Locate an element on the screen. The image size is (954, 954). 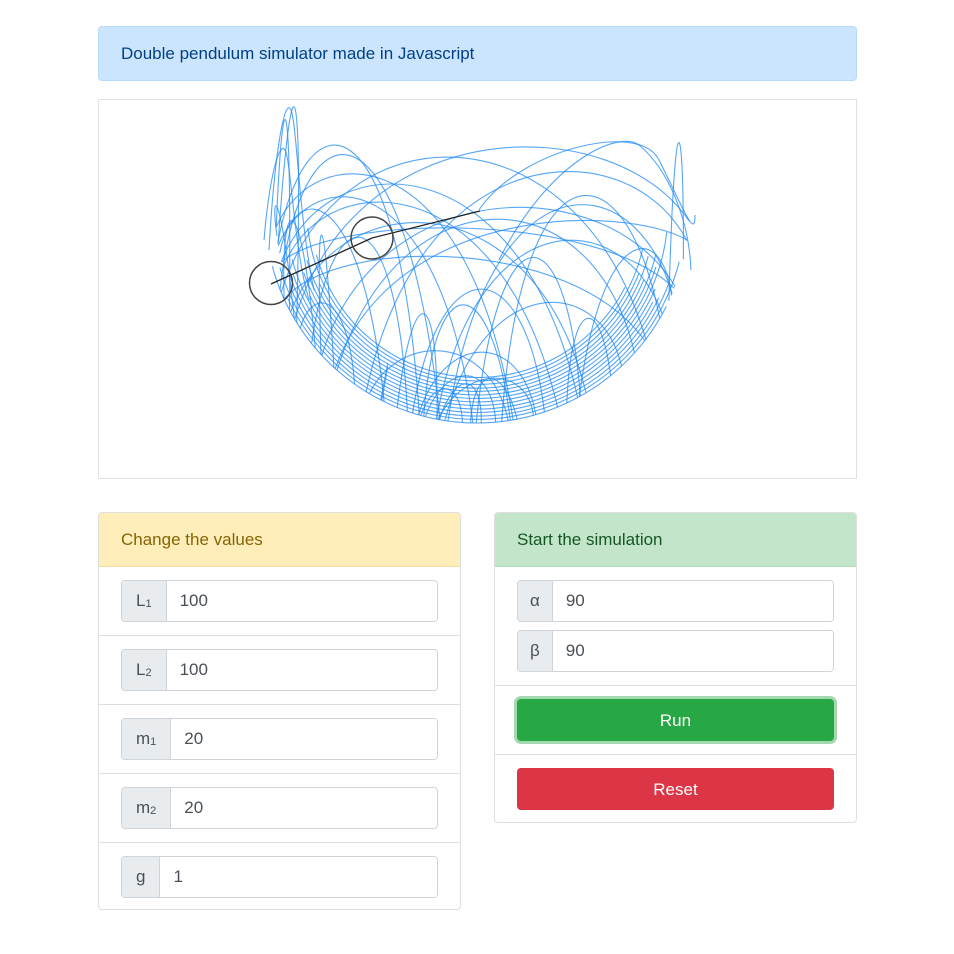
l1-input-group: L1 is located at coordinates (279, 601).